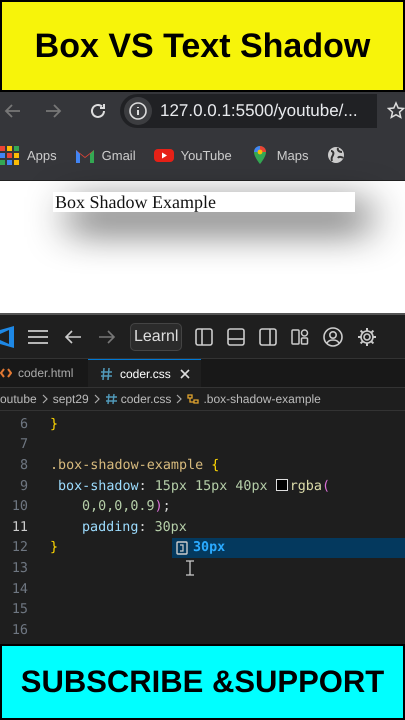 The image size is (405, 720). Describe the element at coordinates (193, 399) in the screenshot. I see `symbol-class-icon` at that location.